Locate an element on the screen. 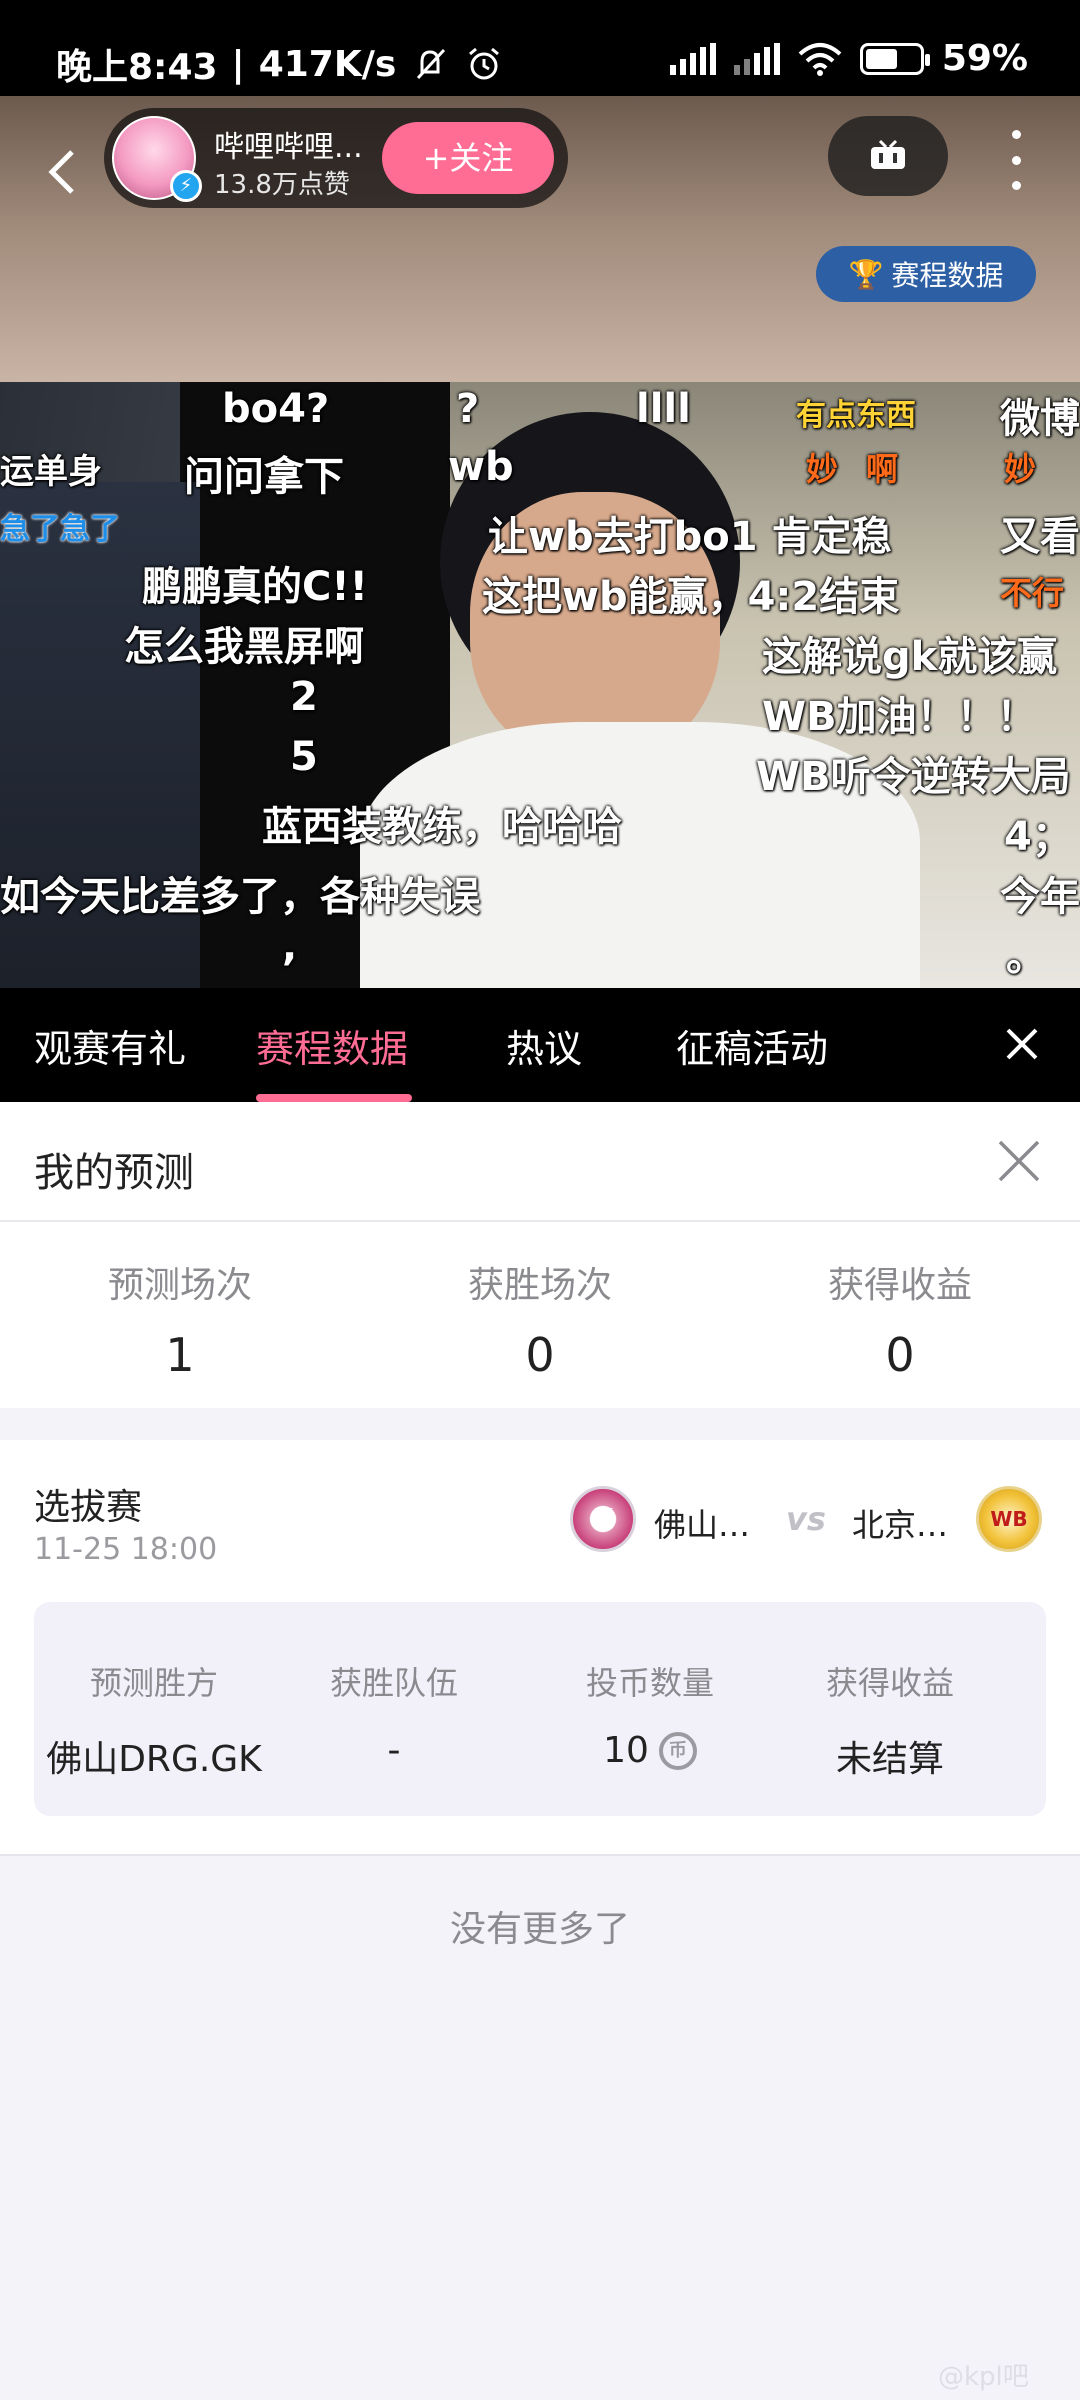 The height and width of the screenshot is (2400, 1080). schedule-data-chip: 🏆 赛程数据 is located at coordinates (926, 274).